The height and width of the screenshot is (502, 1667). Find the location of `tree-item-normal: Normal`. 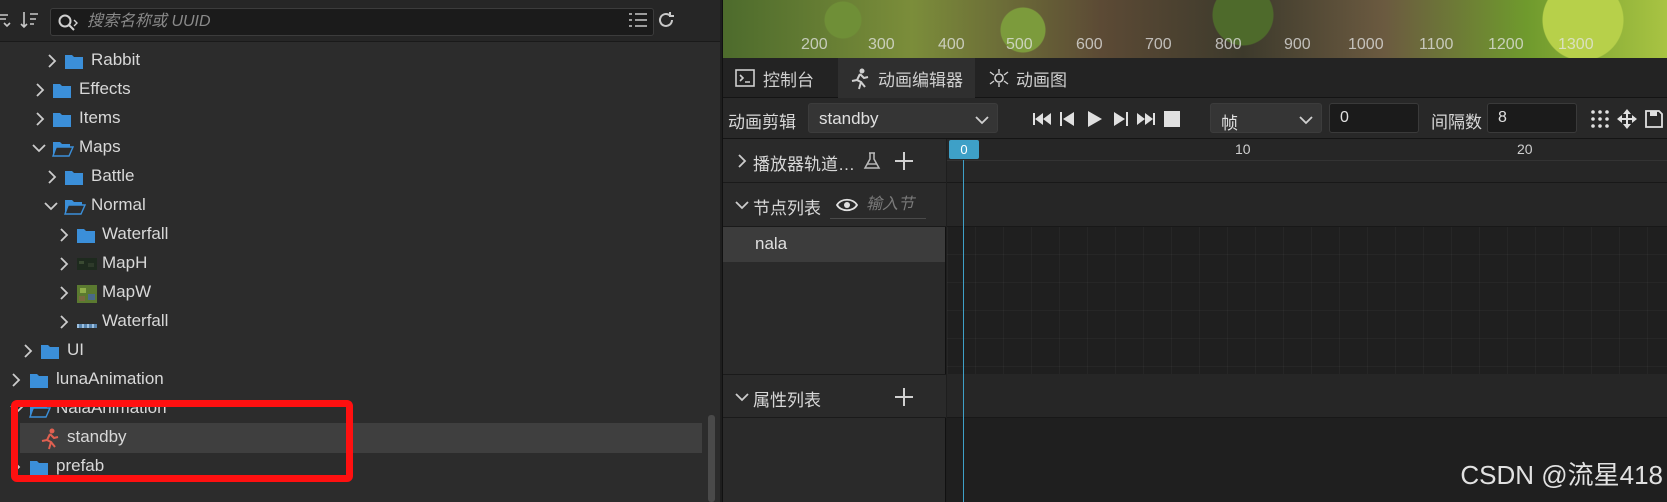

tree-item-normal: Normal is located at coordinates (352, 206).